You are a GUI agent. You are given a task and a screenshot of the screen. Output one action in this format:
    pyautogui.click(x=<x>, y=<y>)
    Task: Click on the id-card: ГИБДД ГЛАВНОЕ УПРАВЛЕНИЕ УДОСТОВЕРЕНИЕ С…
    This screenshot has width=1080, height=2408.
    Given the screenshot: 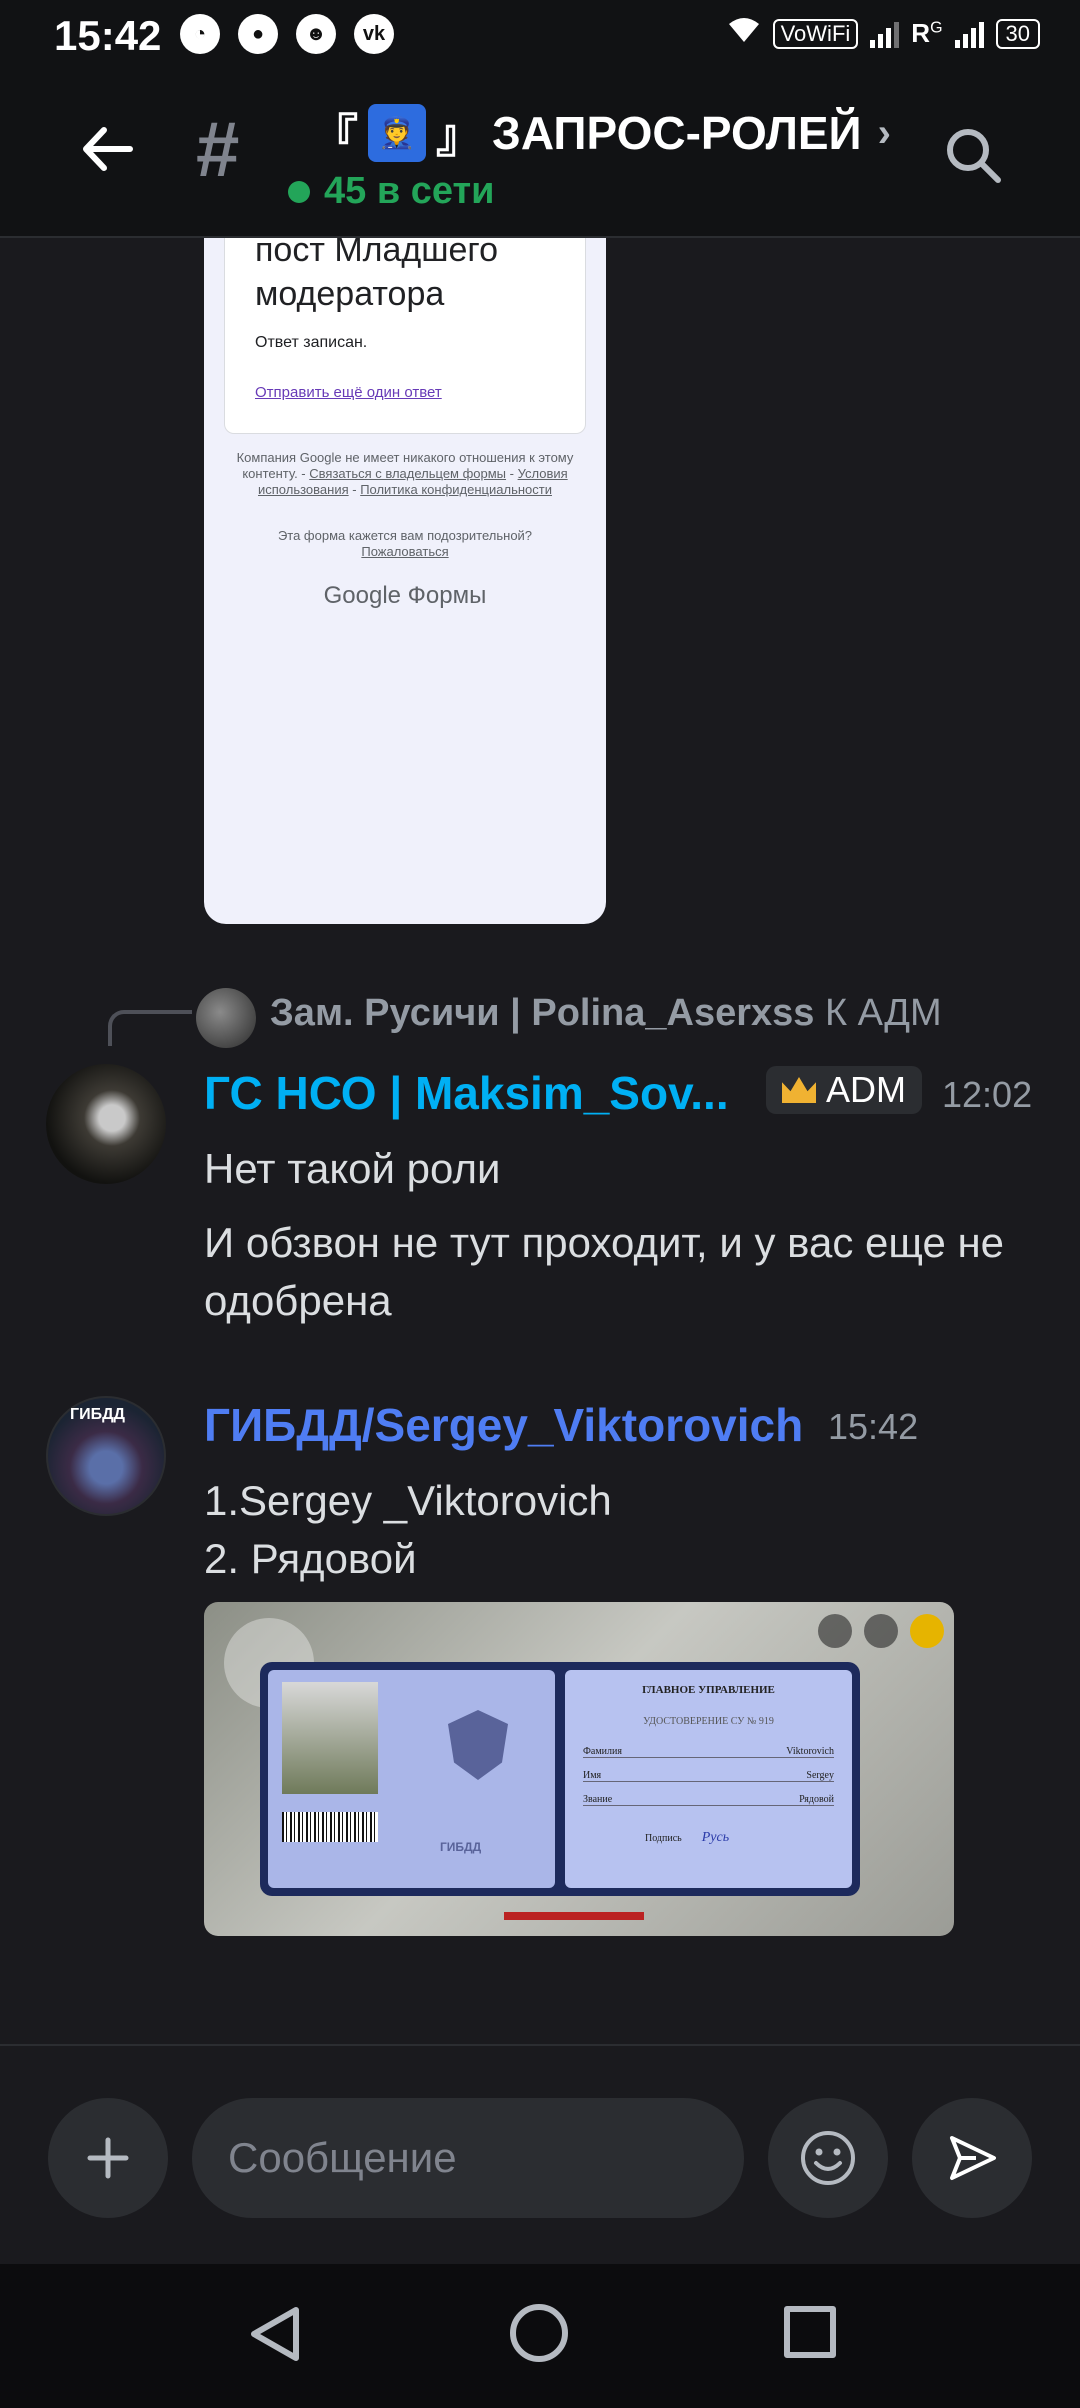 What is the action you would take?
    pyautogui.click(x=560, y=1779)
    